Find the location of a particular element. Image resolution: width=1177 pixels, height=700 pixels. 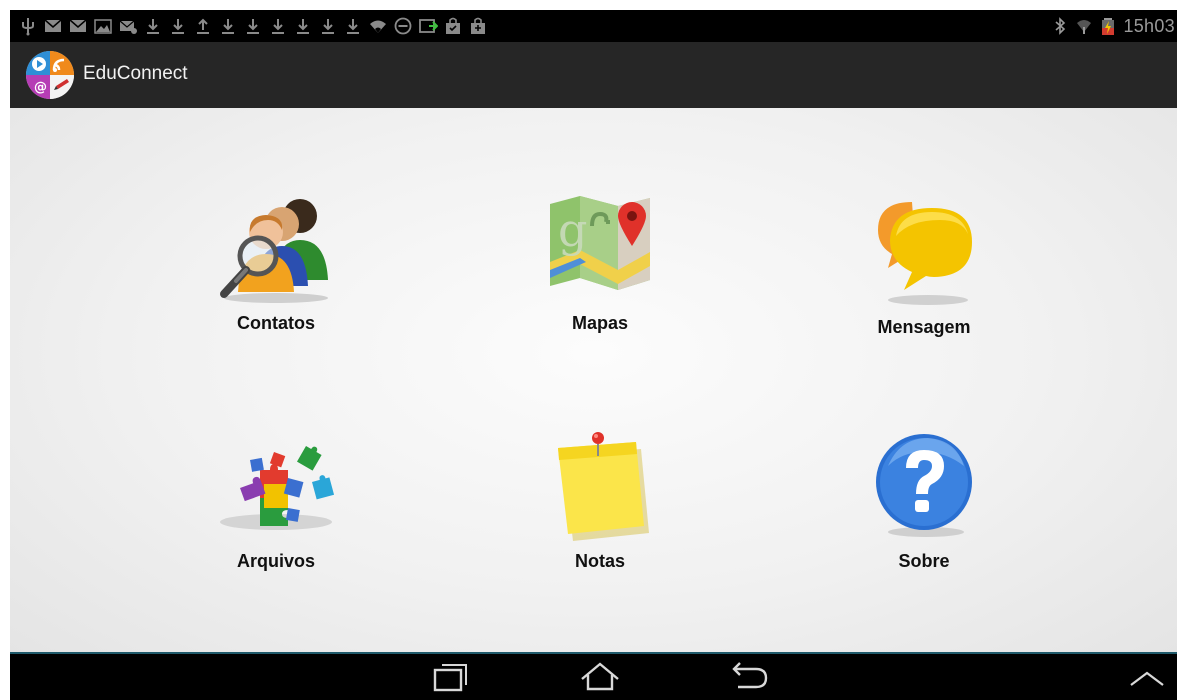

home-button is located at coordinates (600, 677).